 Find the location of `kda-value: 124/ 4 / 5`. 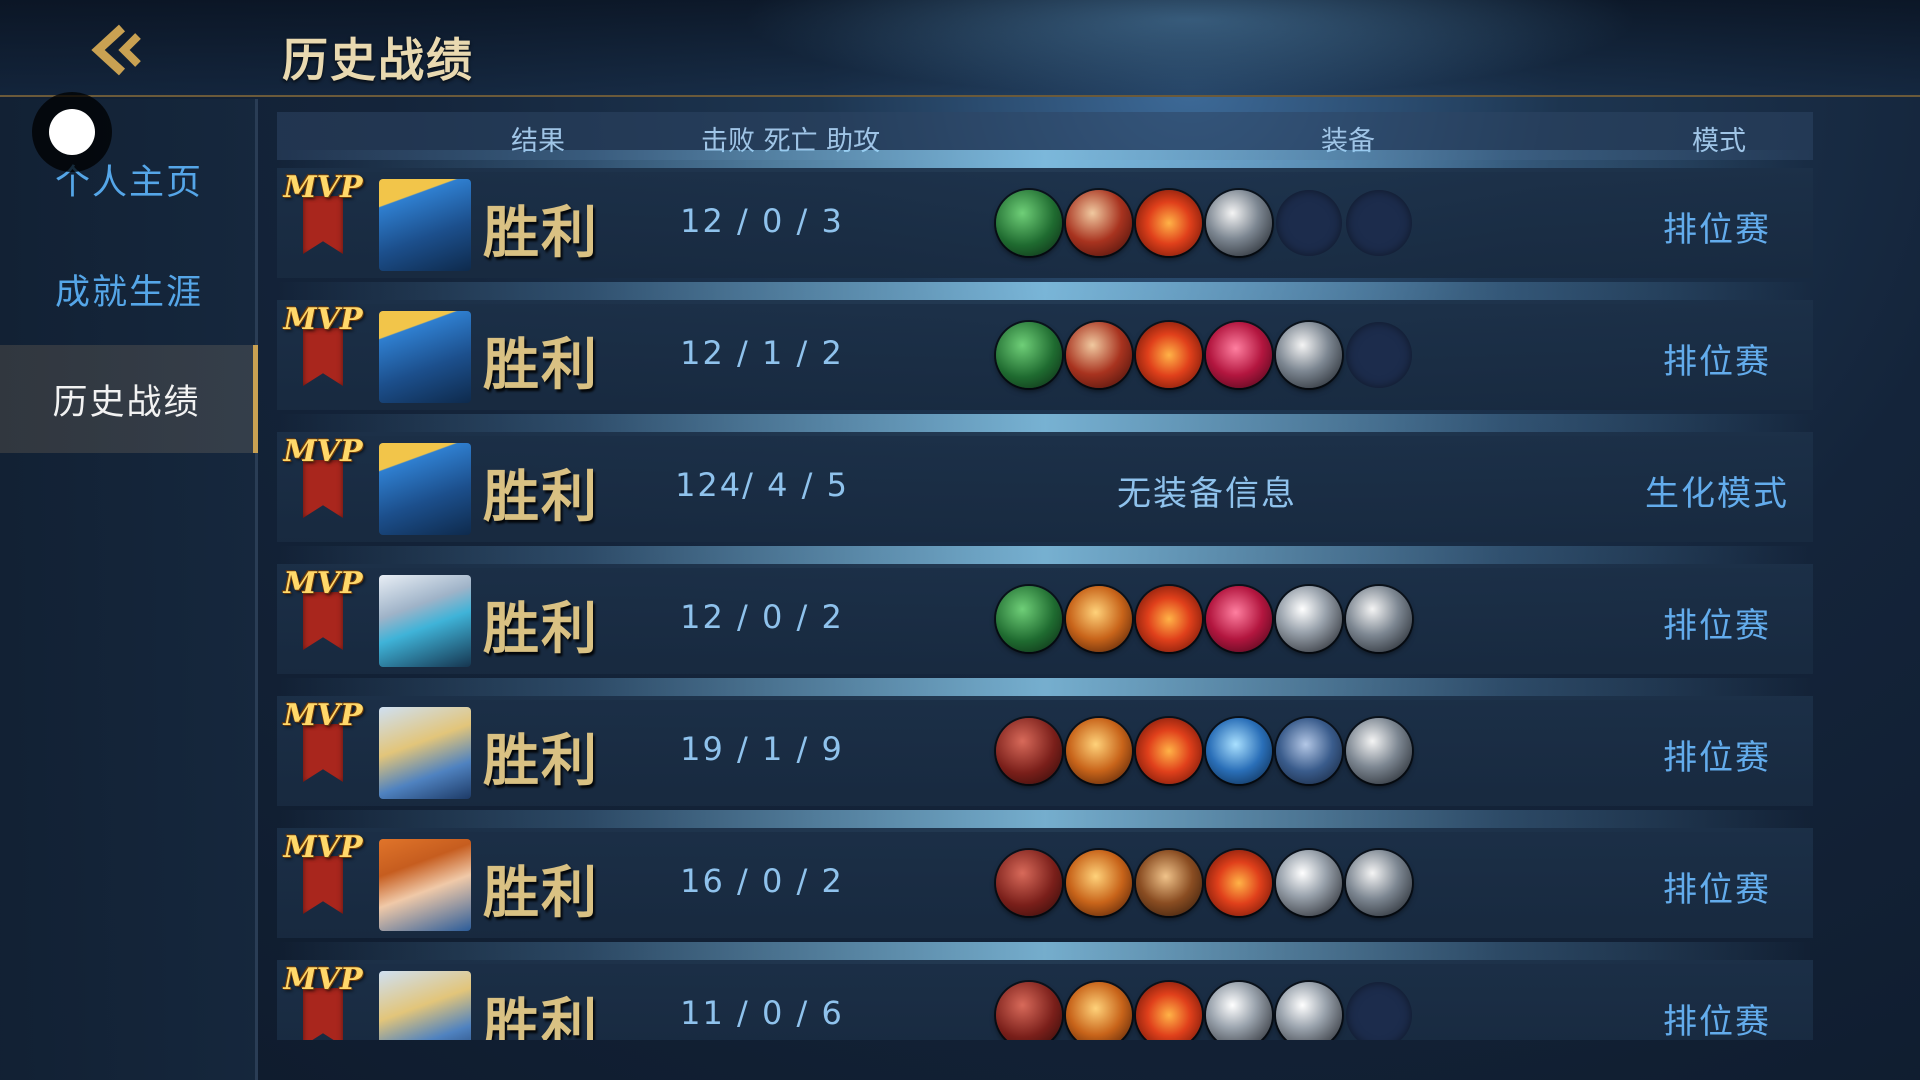

kda-value: 124/ 4 / 5 is located at coordinates (762, 485).